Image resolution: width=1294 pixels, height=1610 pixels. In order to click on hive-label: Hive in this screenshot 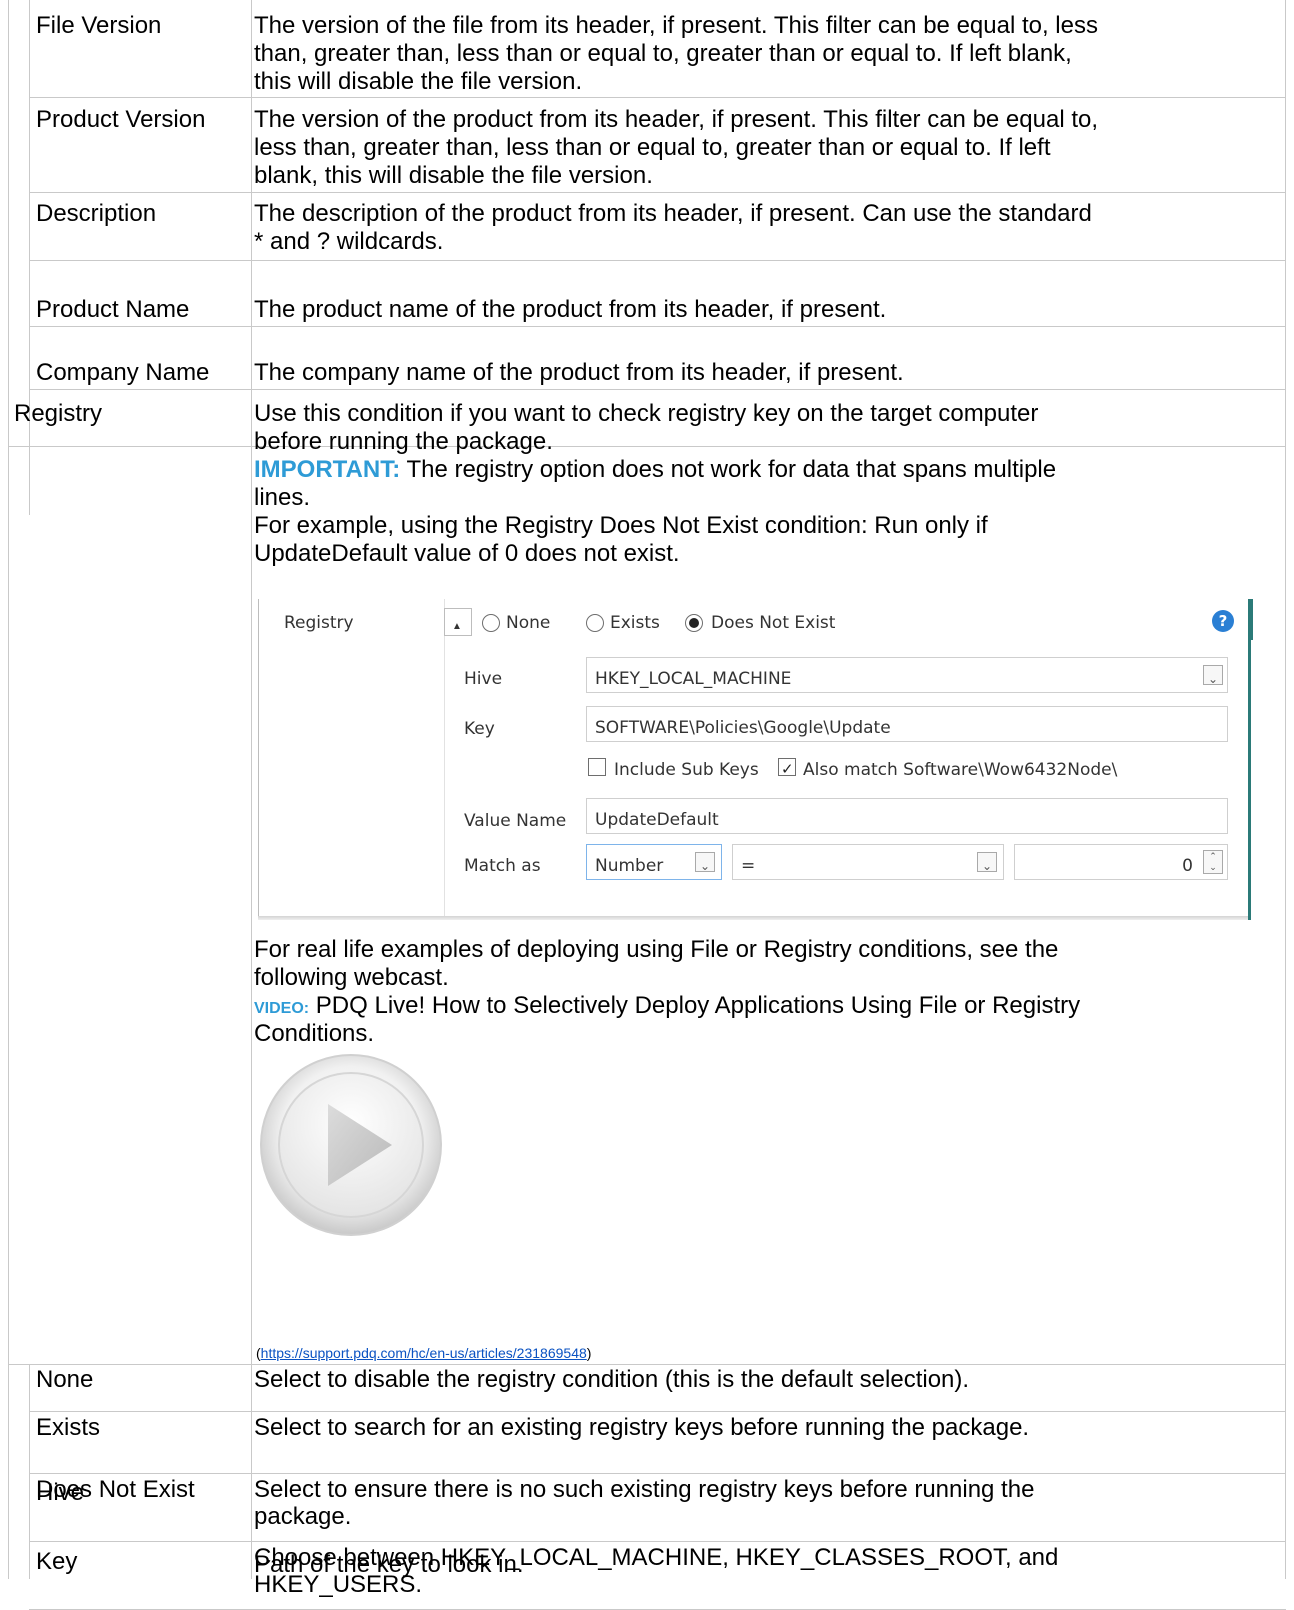, I will do `click(483, 679)`.